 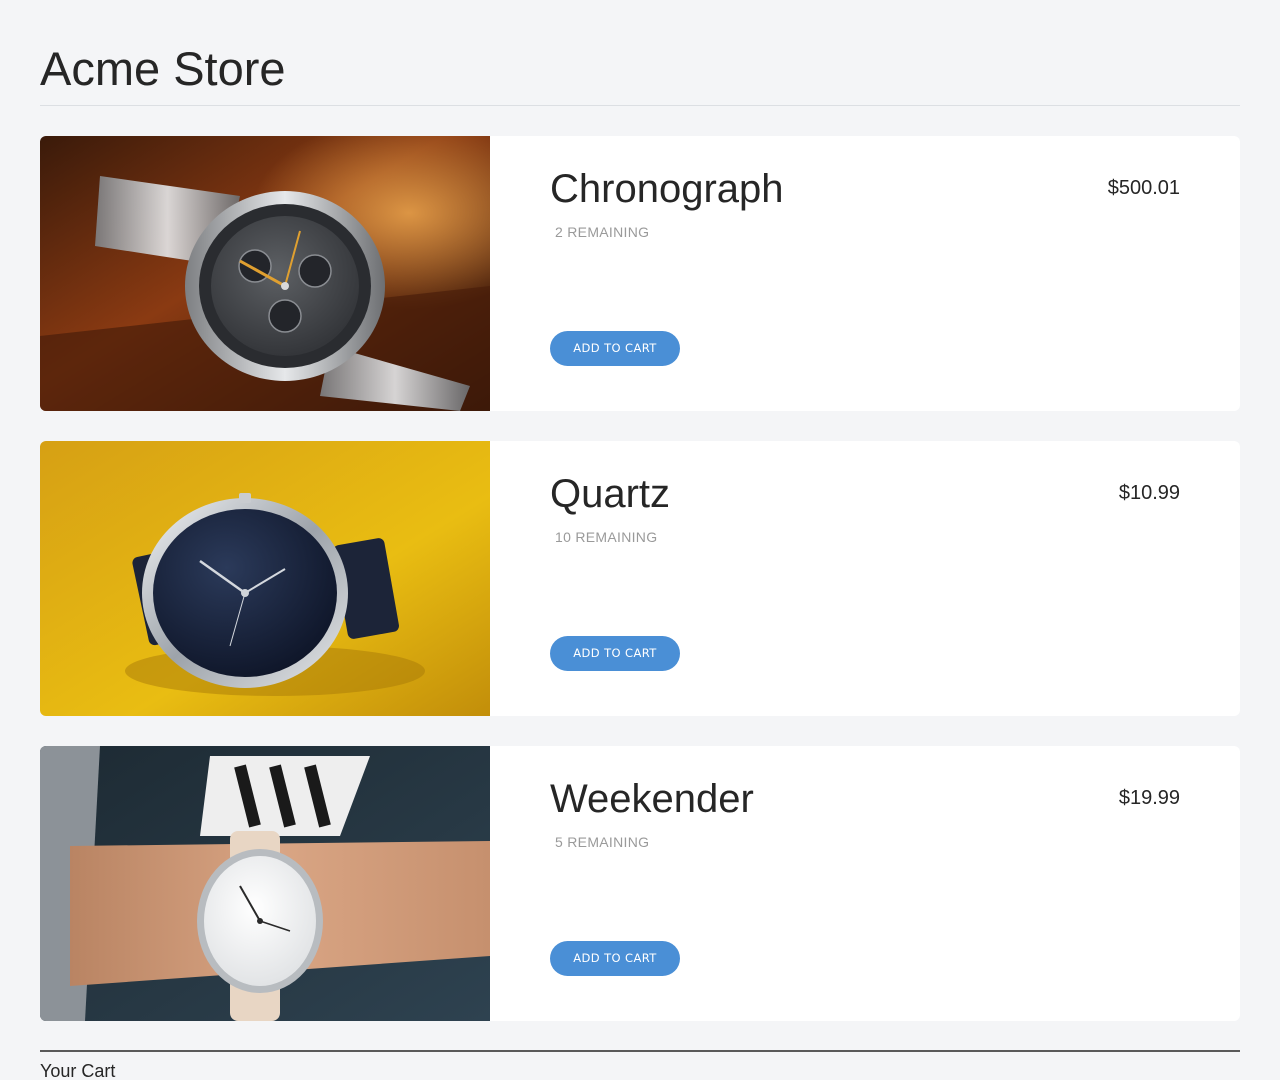 What do you see at coordinates (1149, 493) in the screenshot?
I see `product-price: $10.99` at bounding box center [1149, 493].